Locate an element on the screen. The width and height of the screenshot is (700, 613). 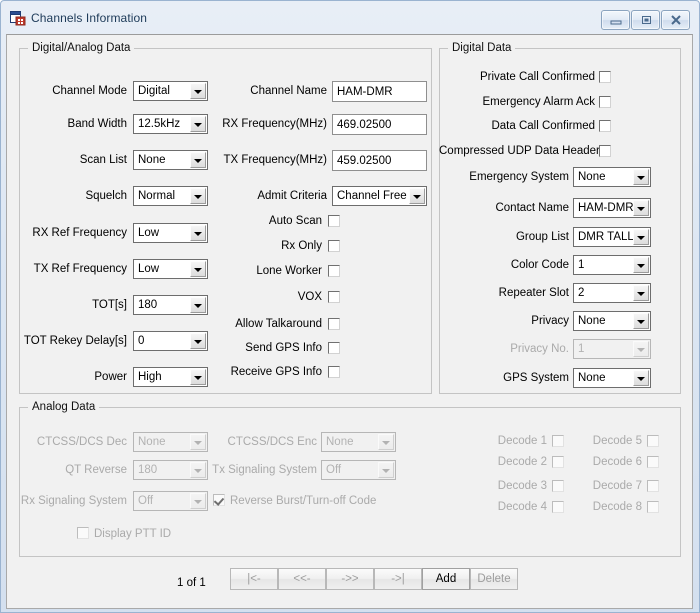
tx-ref-frequency-combo: Low is located at coordinates (170, 269).